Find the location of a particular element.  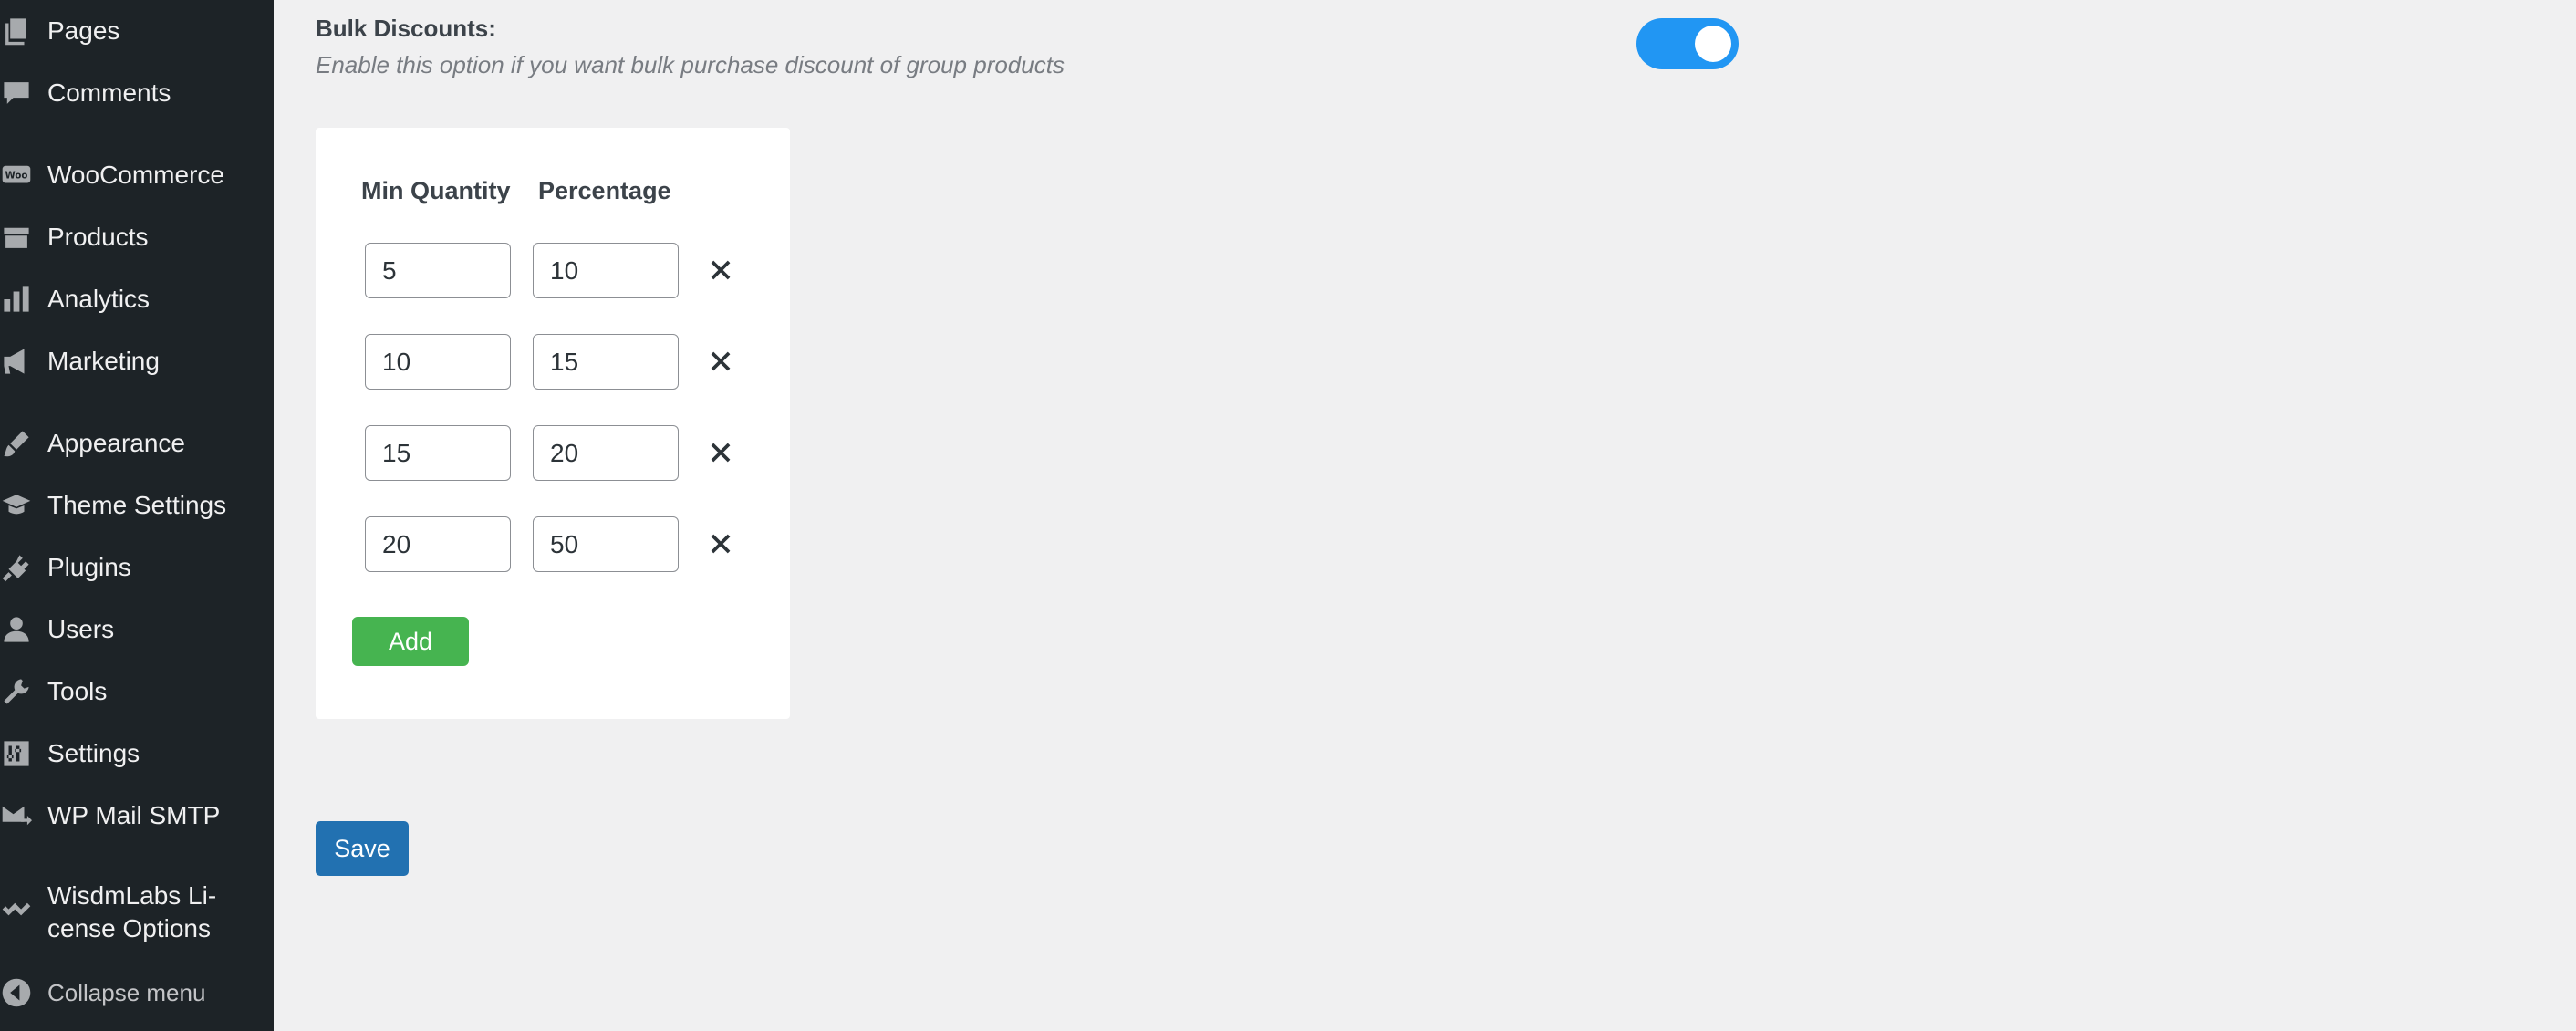

sidebar-item-settings: Settings is located at coordinates (137, 753).